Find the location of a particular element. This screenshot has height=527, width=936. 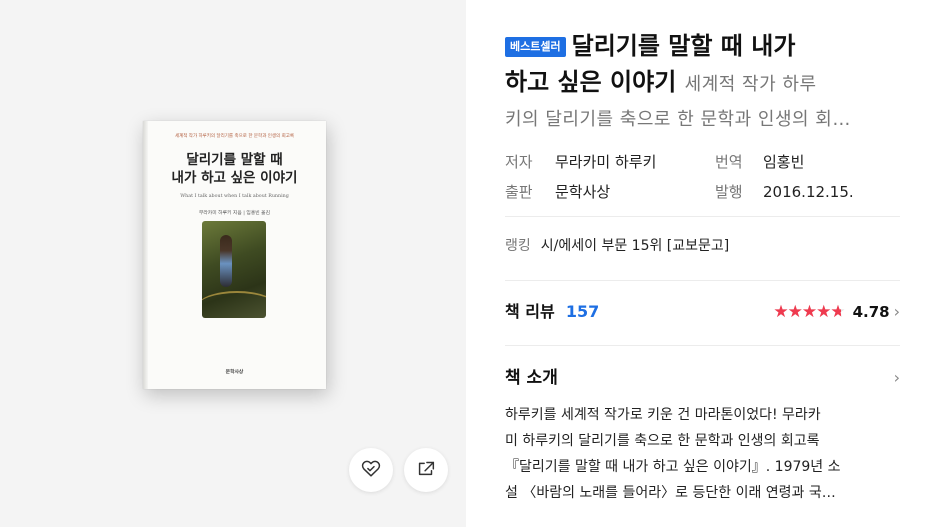

rating-stars: ★★★★★ ★★★★★ is located at coordinates (809, 312).